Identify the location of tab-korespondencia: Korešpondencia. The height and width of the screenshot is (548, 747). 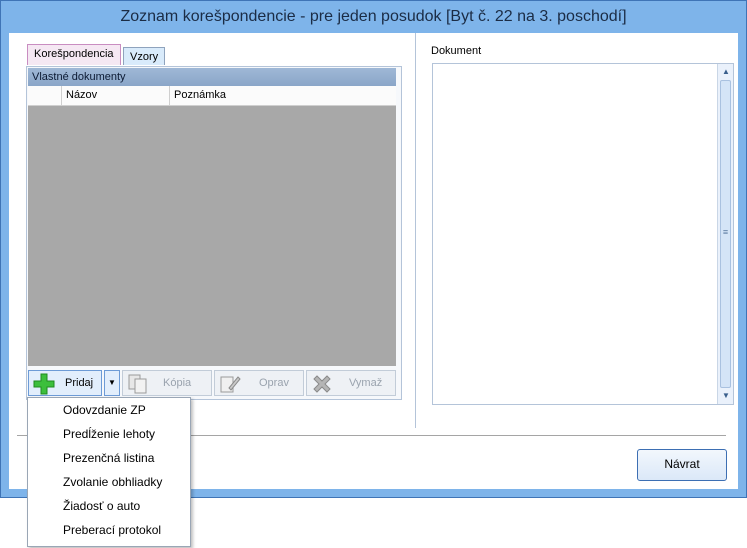
(74, 54).